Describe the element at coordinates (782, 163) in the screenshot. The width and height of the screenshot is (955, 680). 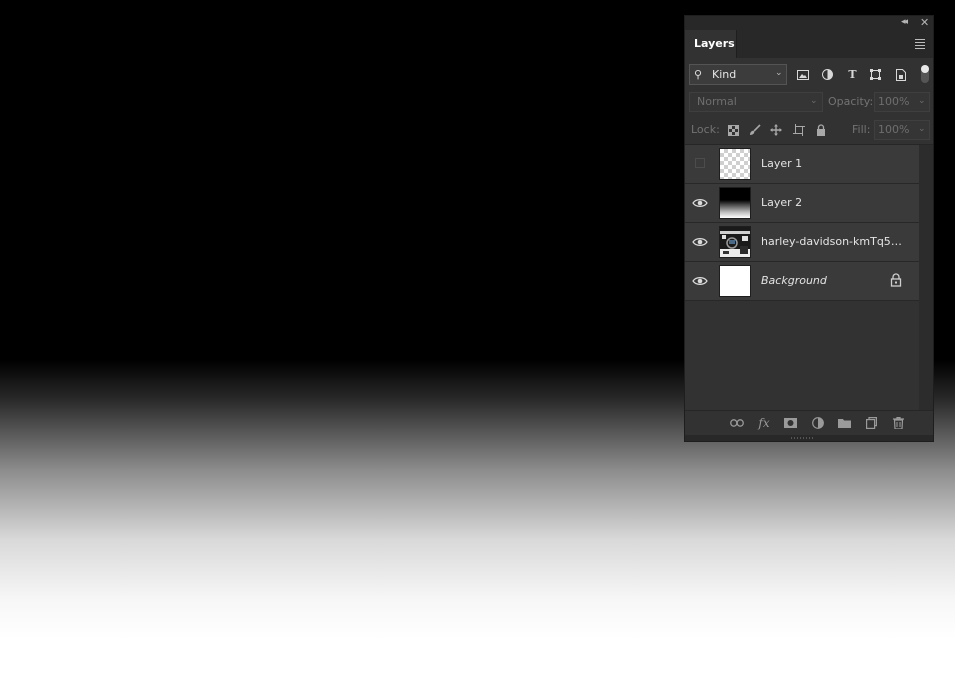
I see `layer-name: Layer 1` at that location.